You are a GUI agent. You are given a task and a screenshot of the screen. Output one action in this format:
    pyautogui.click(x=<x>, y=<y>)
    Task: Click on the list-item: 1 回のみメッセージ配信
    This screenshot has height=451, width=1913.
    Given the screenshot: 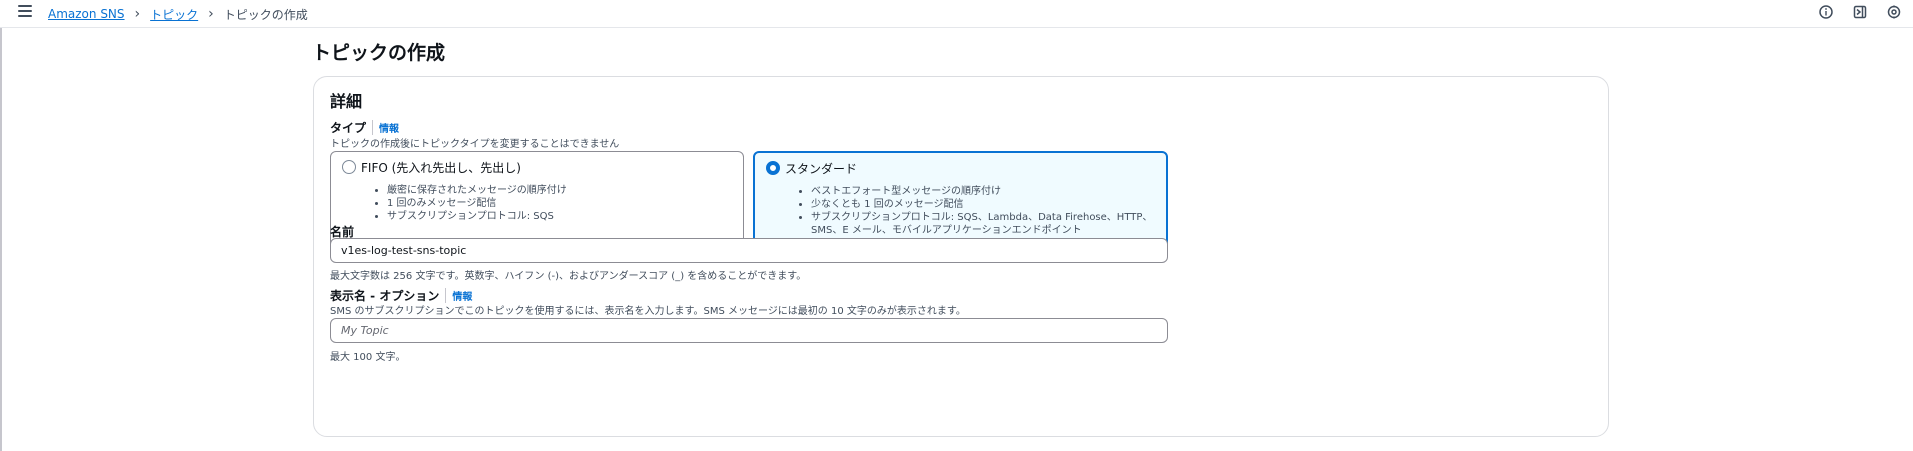 What is the action you would take?
    pyautogui.click(x=477, y=203)
    